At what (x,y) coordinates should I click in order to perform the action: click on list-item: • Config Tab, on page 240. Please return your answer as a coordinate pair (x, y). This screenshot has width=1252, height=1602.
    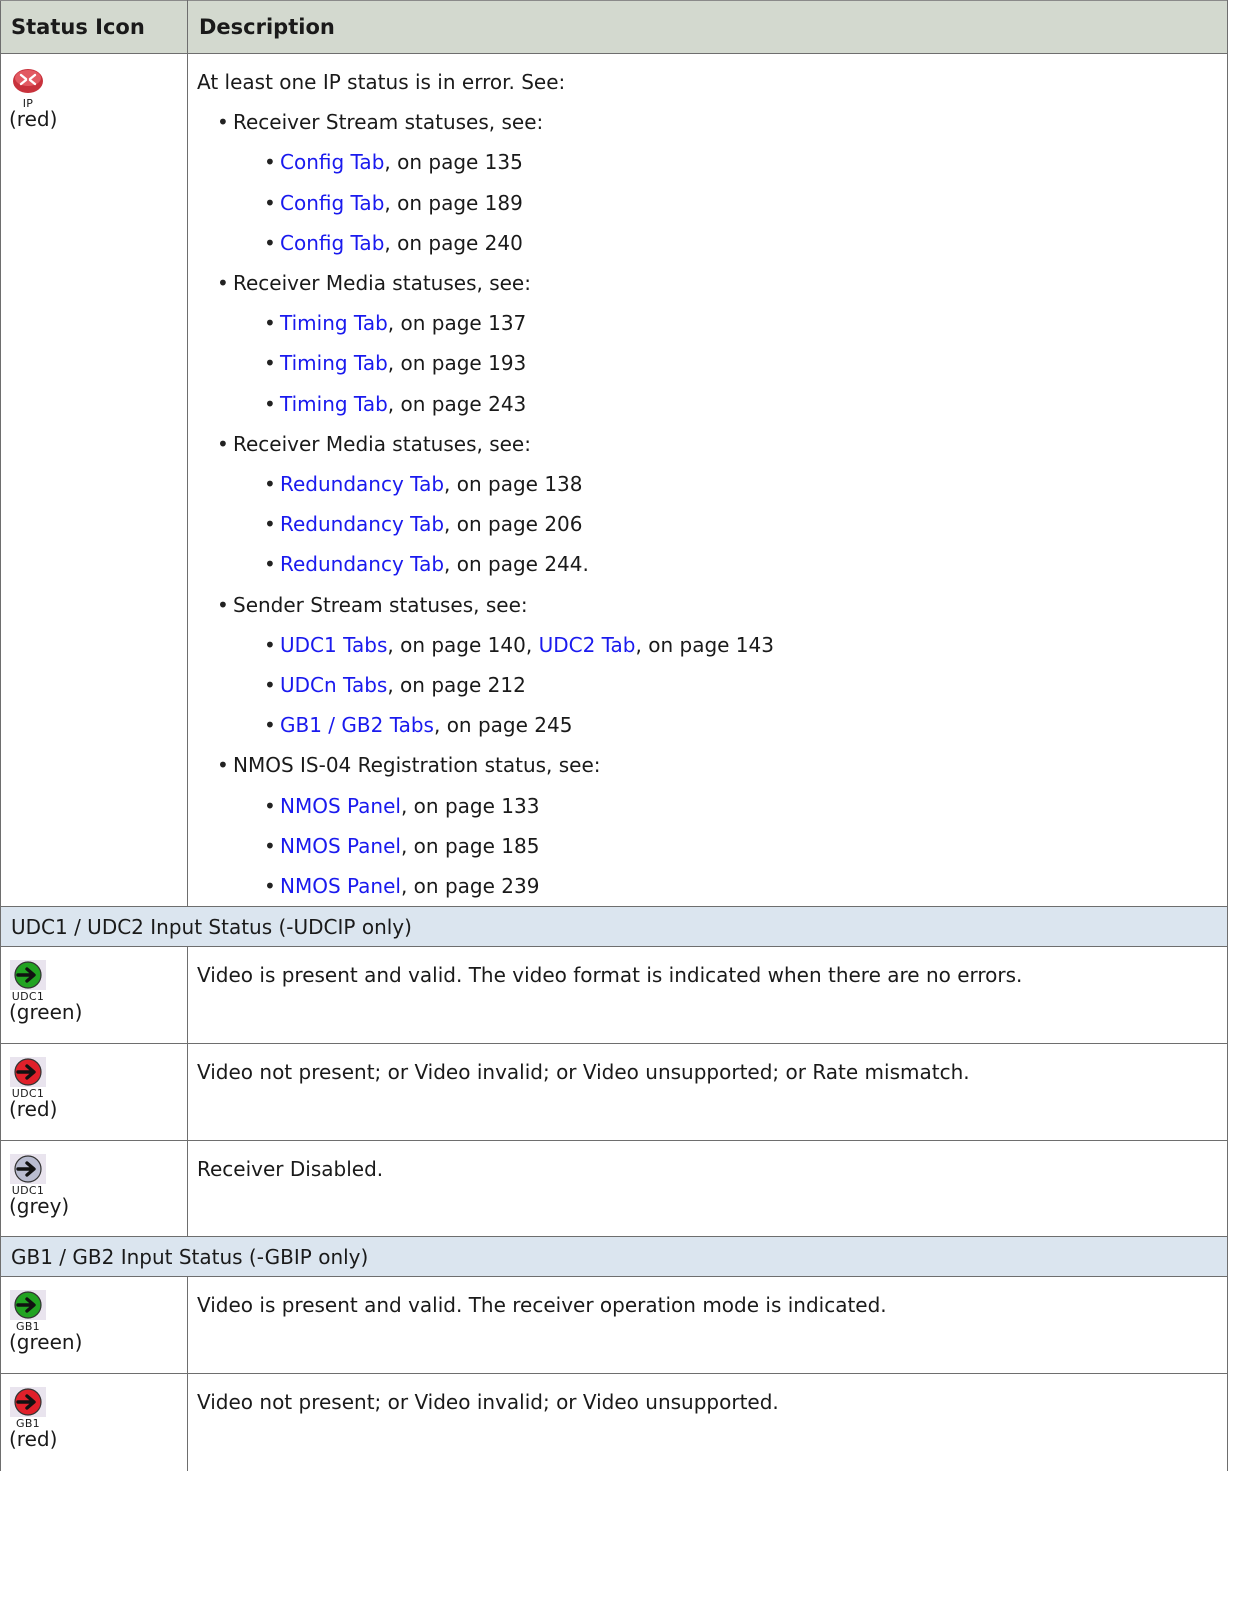
    Looking at the image, I should click on (712, 243).